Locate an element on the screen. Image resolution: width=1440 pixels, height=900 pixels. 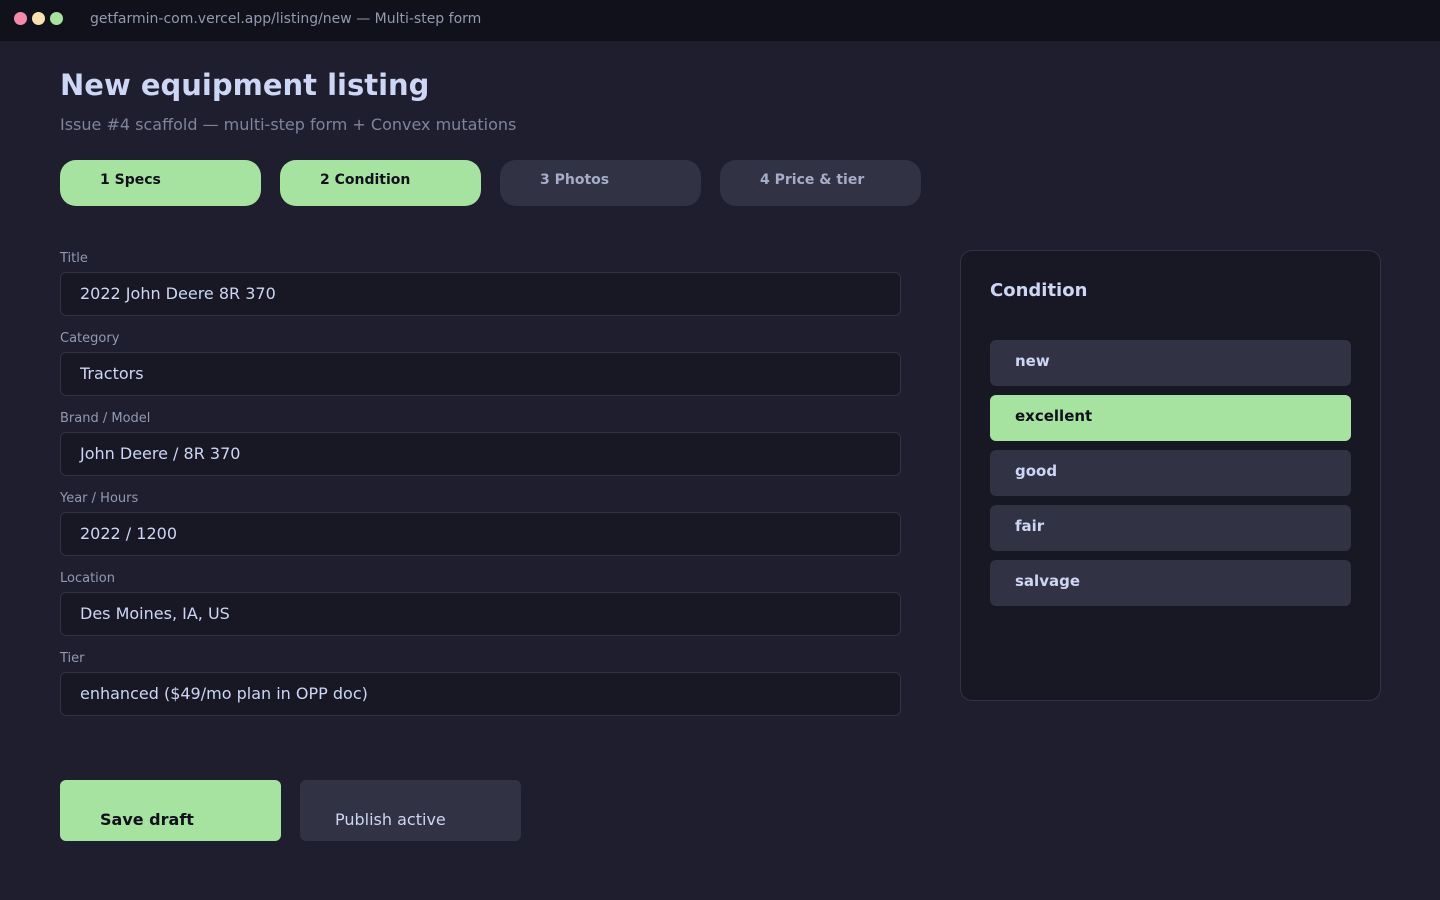
step-condition: 2 Condition is located at coordinates (380, 183).